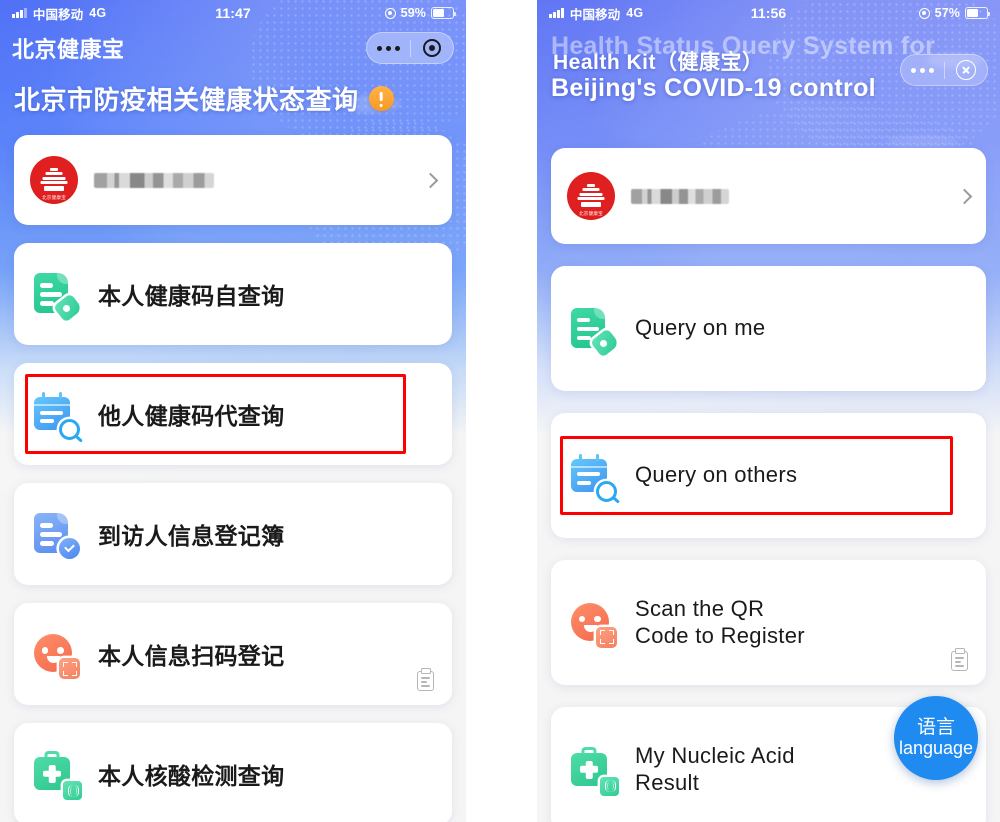 The width and height of the screenshot is (1000, 822). What do you see at coordinates (922, 142) in the screenshot?
I see `cloud-decoration` at bounding box center [922, 142].